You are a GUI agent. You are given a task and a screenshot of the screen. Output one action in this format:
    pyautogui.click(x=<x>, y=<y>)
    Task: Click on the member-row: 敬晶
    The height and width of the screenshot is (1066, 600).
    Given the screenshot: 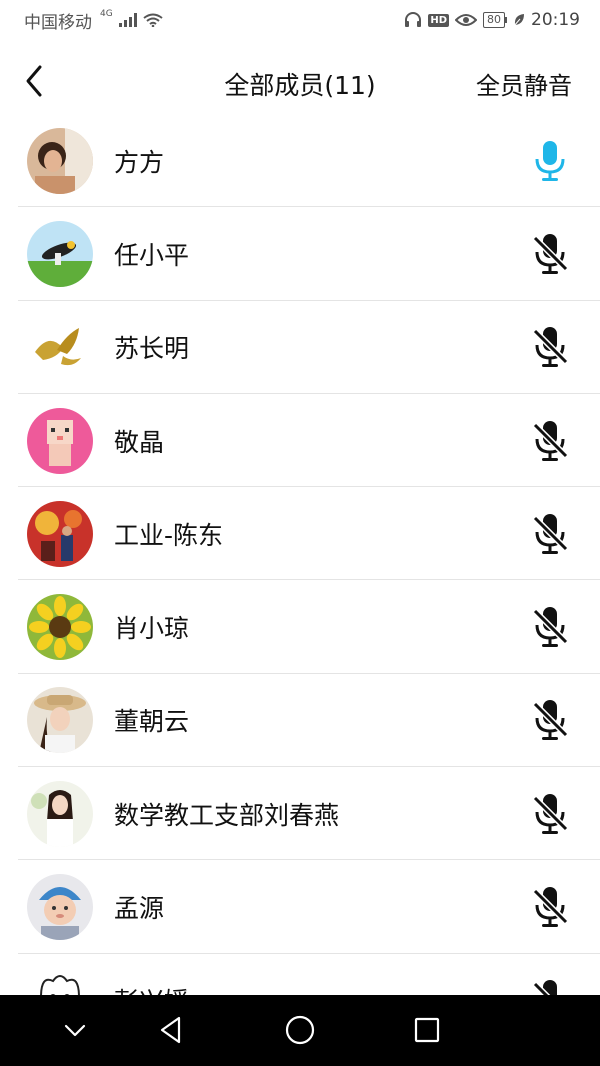 What is the action you would take?
    pyautogui.click(x=300, y=441)
    